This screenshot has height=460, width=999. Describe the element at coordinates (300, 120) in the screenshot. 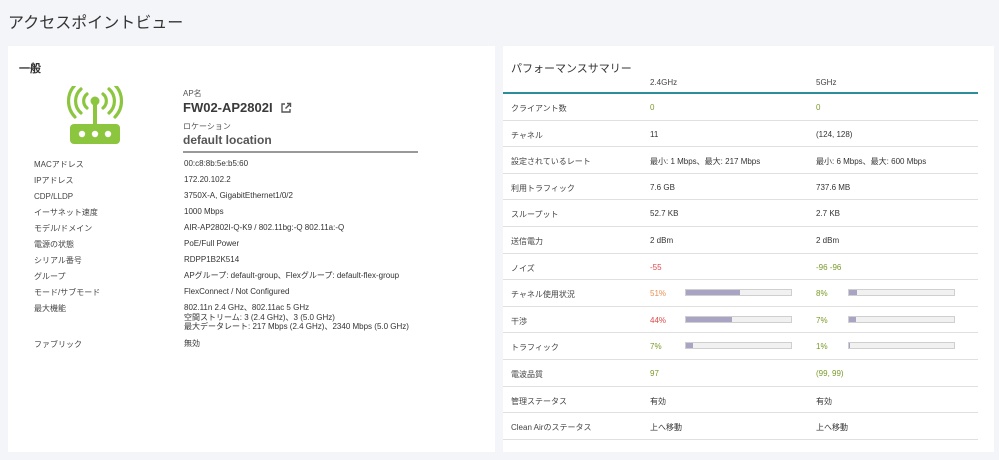

I see `ap-info-block: AP名 FW02-AP2802I ロケーション default location` at that location.